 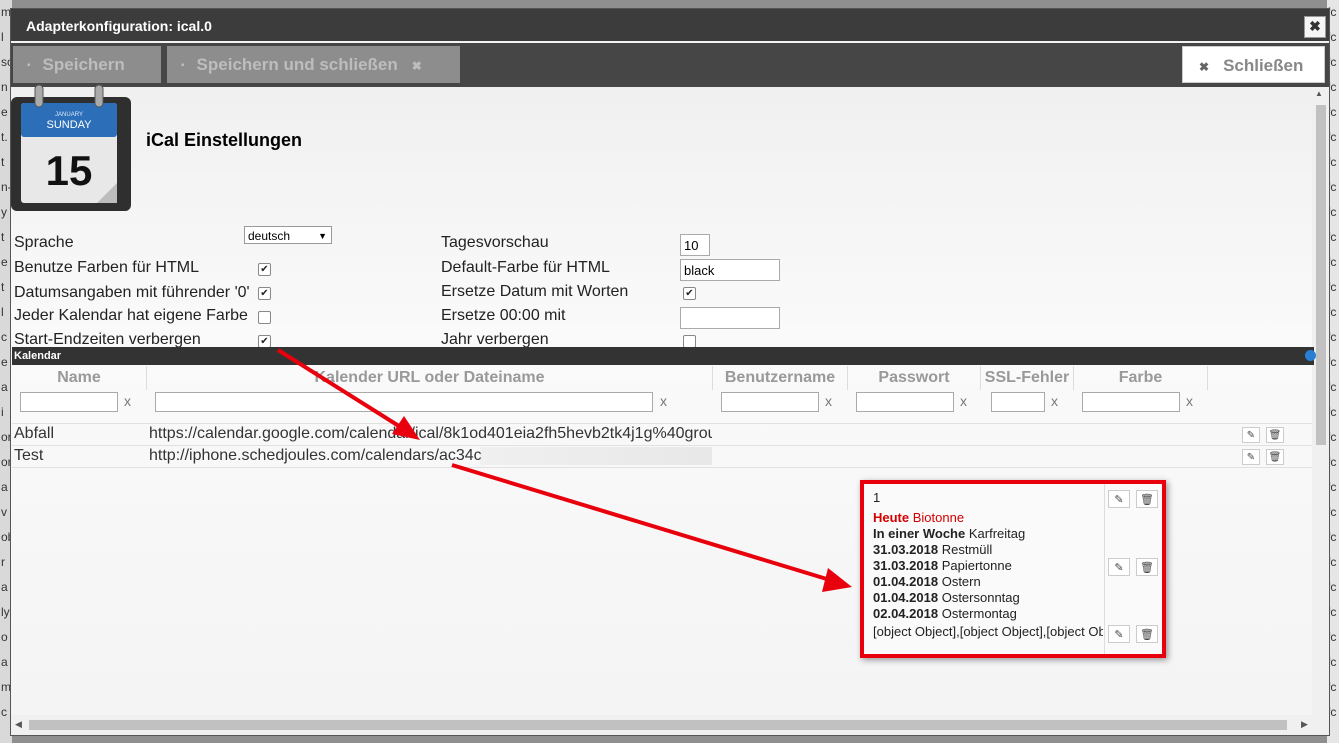 I want to click on popup-divider, so click(x=1104, y=569).